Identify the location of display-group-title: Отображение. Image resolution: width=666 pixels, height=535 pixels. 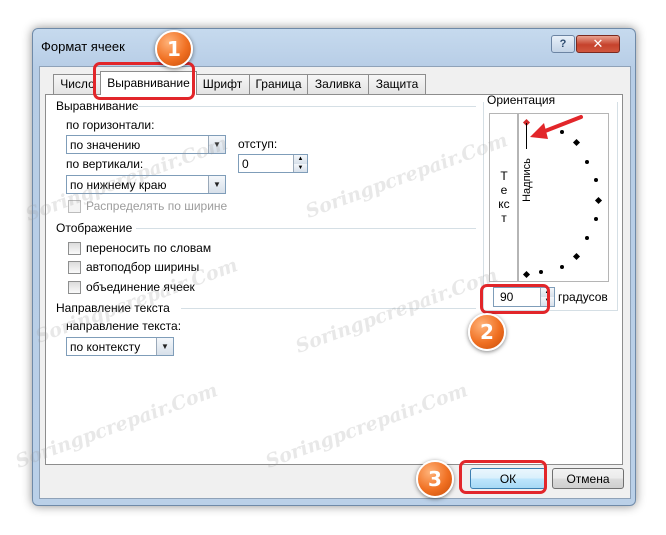
(94, 228).